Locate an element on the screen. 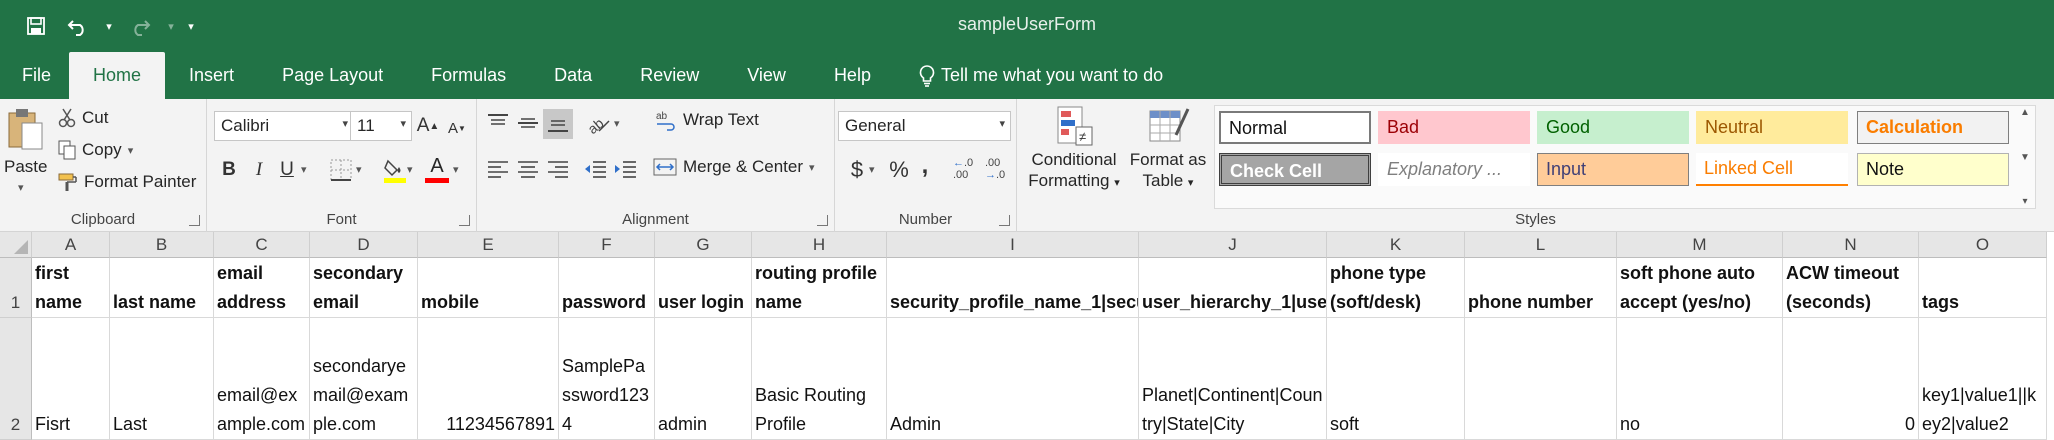 The image size is (2054, 440). tab-view: View is located at coordinates (766, 75).